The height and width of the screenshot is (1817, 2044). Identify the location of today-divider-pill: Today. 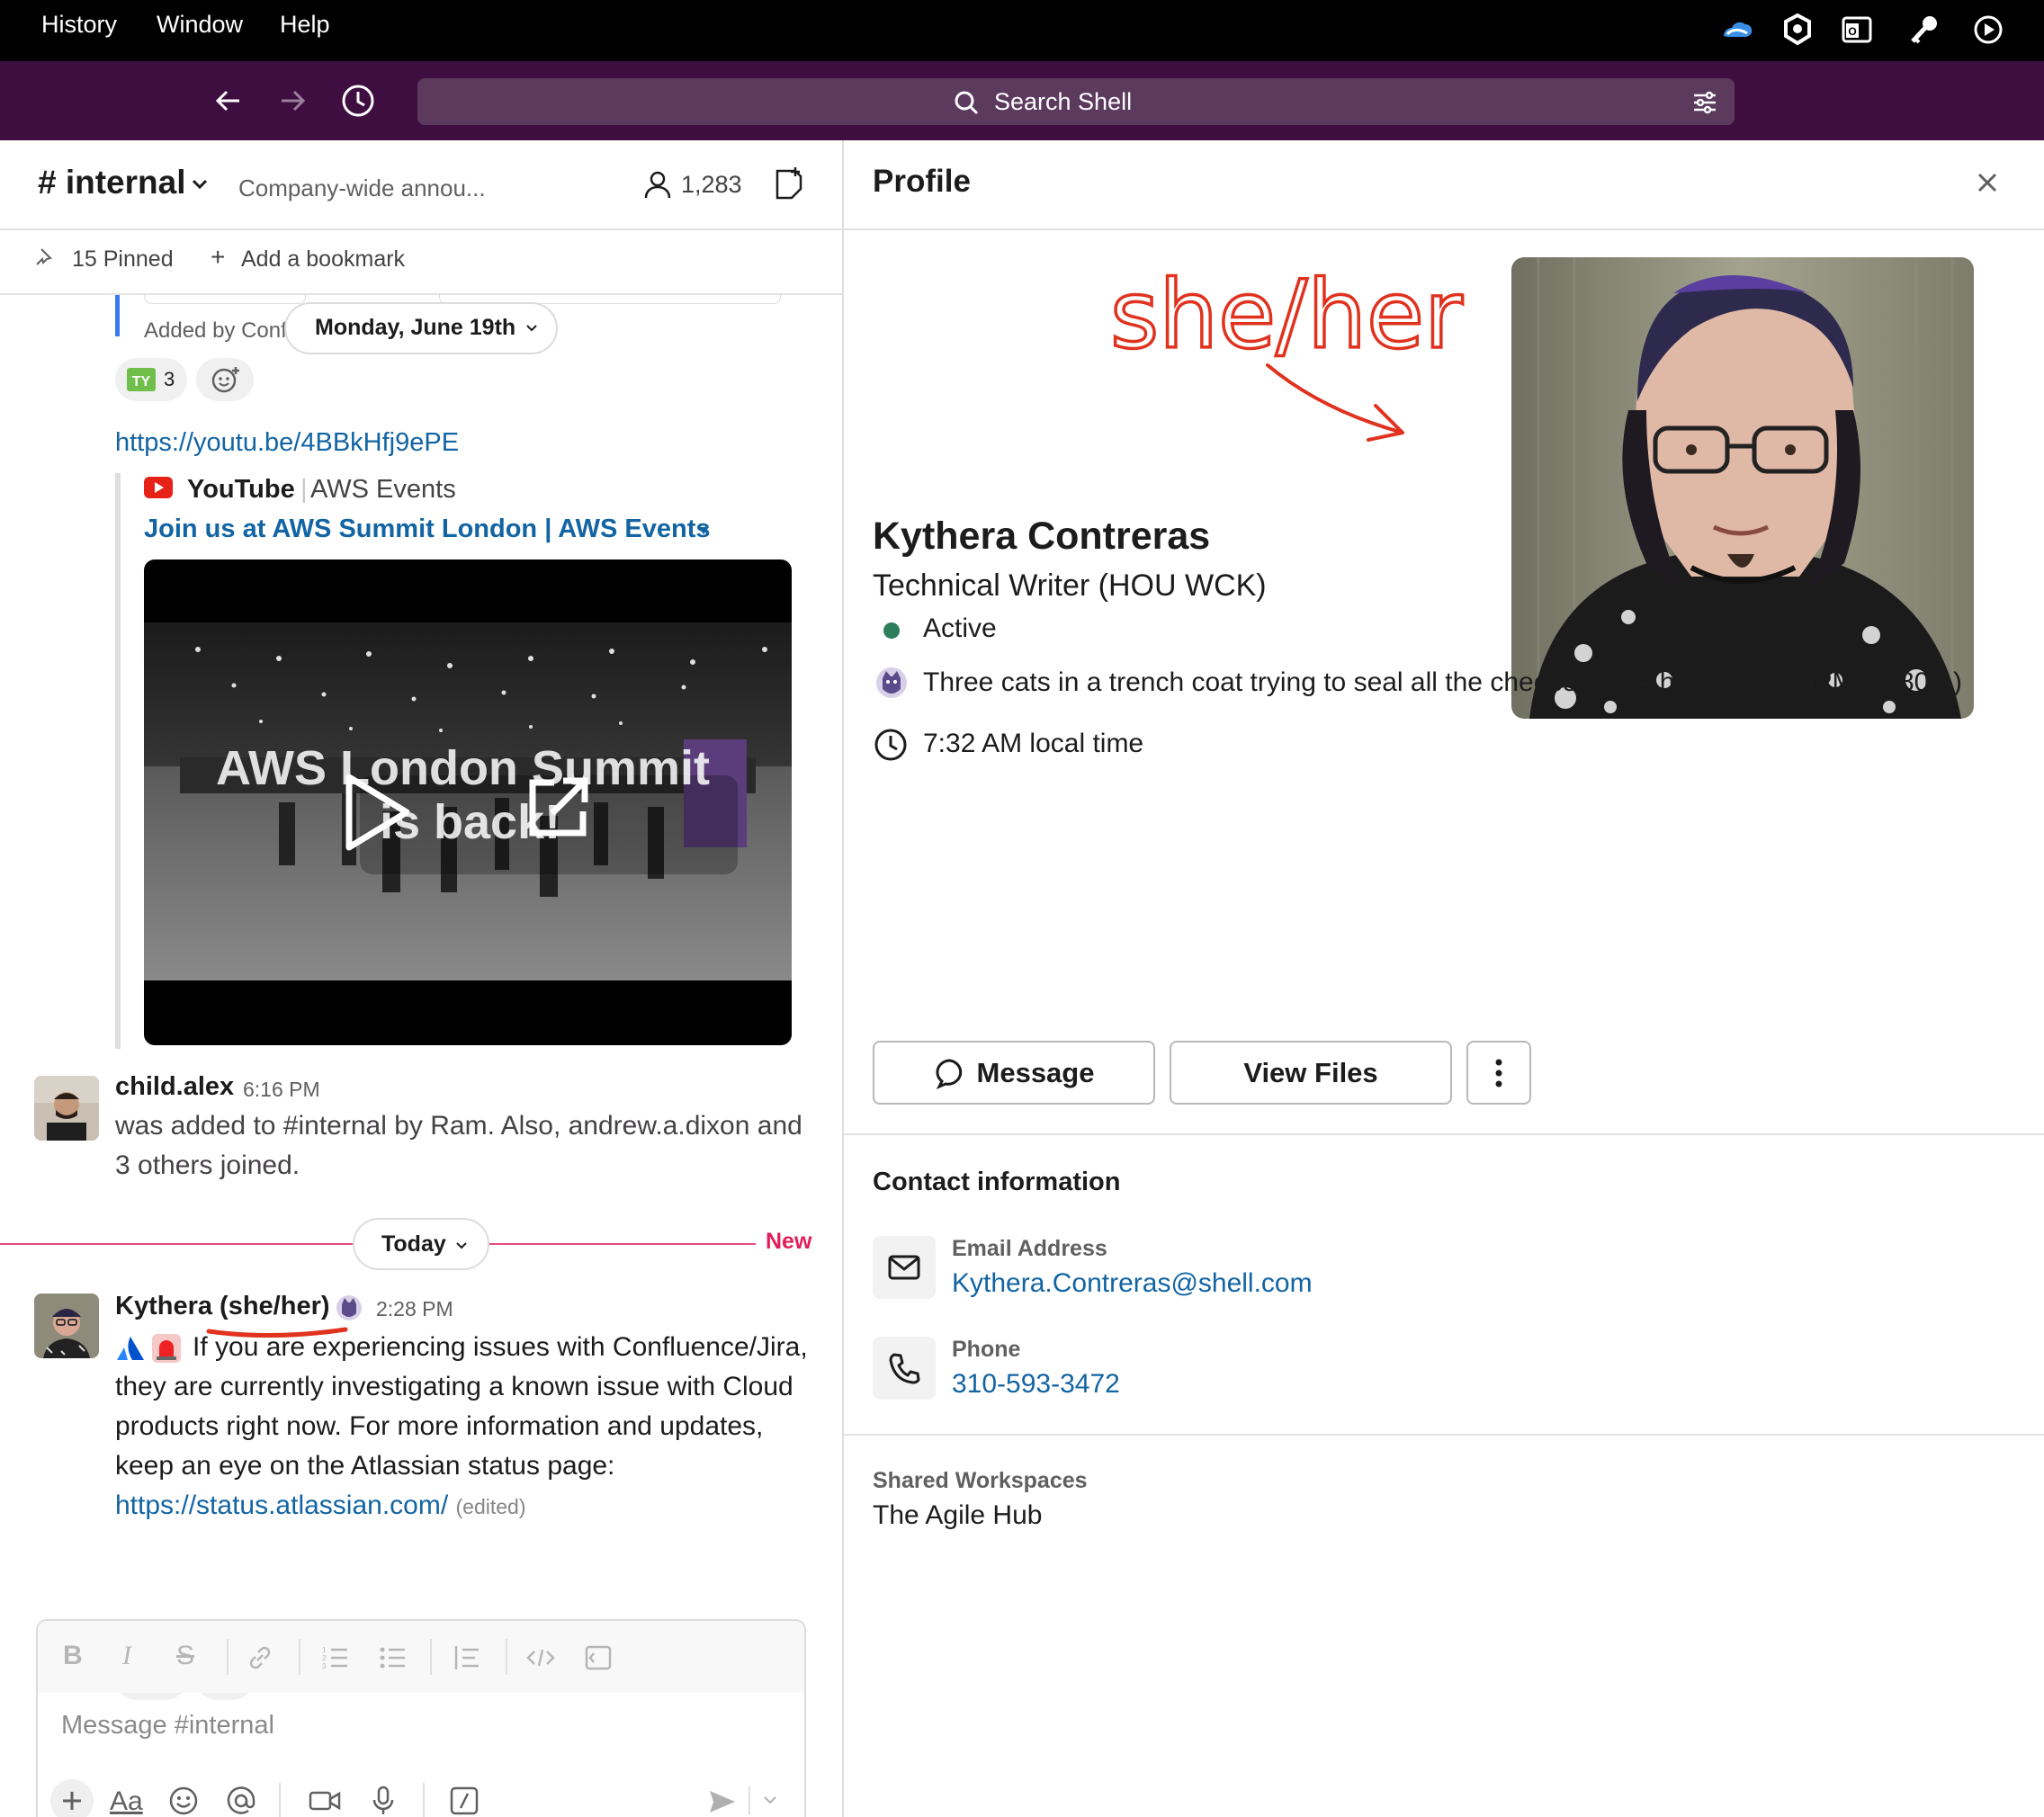
(421, 1244).